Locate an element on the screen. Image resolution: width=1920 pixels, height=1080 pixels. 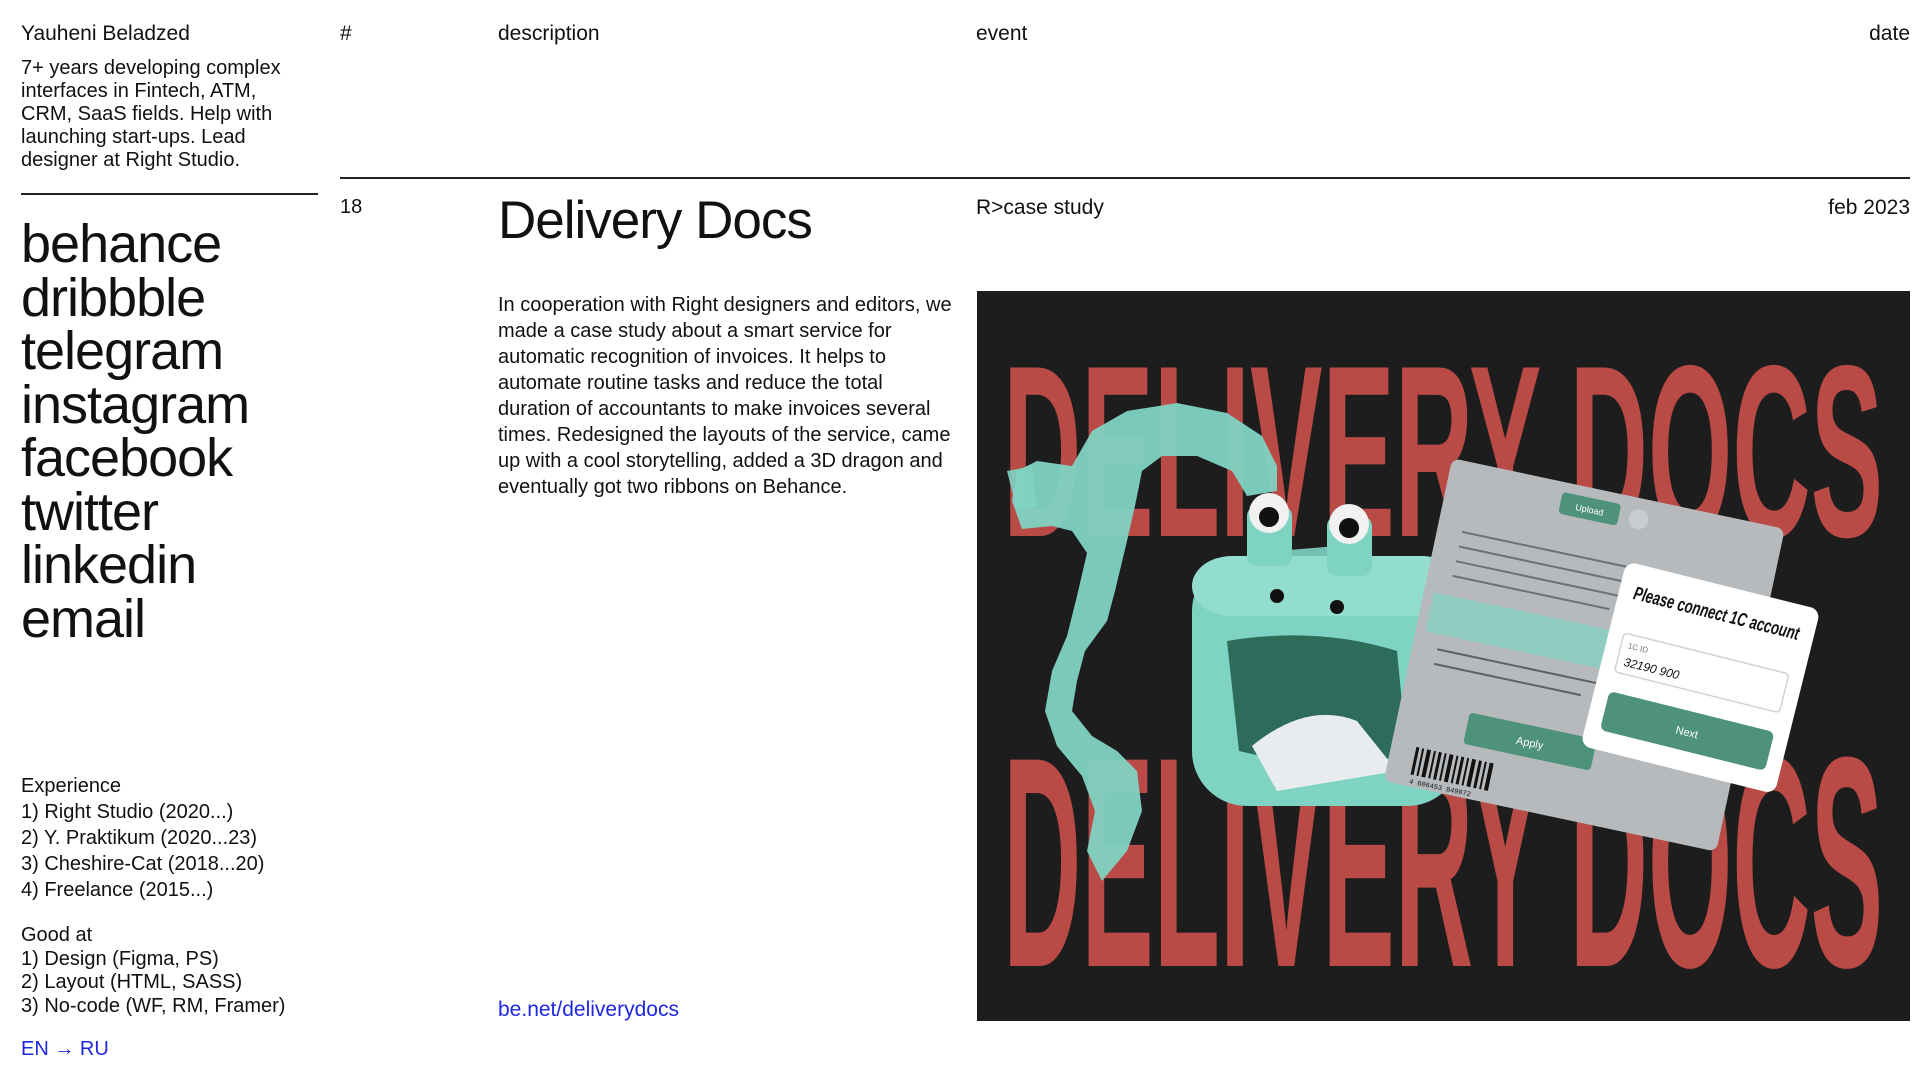
language-switch: EN → RU is located at coordinates (65, 1049).